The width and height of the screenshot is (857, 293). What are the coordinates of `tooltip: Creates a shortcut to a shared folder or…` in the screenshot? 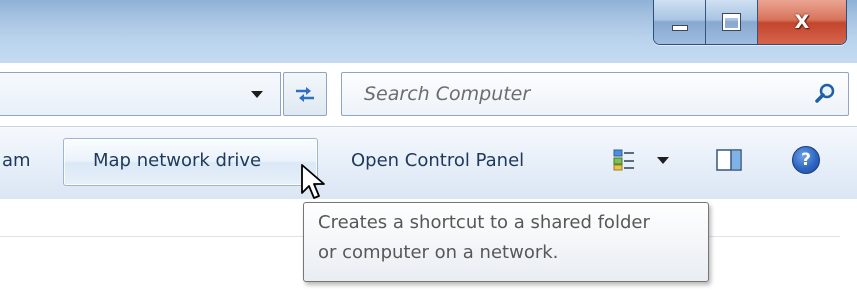 It's located at (506, 242).